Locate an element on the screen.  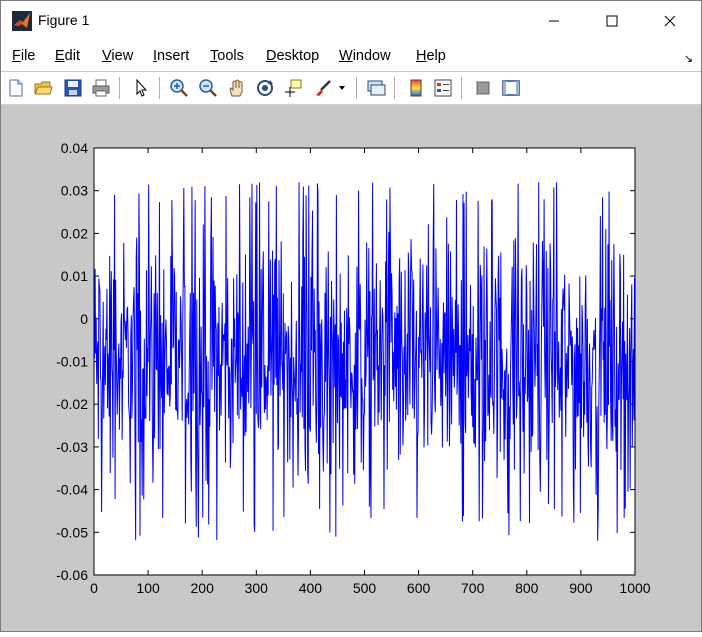
menu-insert: Insert is located at coordinates (171, 56).